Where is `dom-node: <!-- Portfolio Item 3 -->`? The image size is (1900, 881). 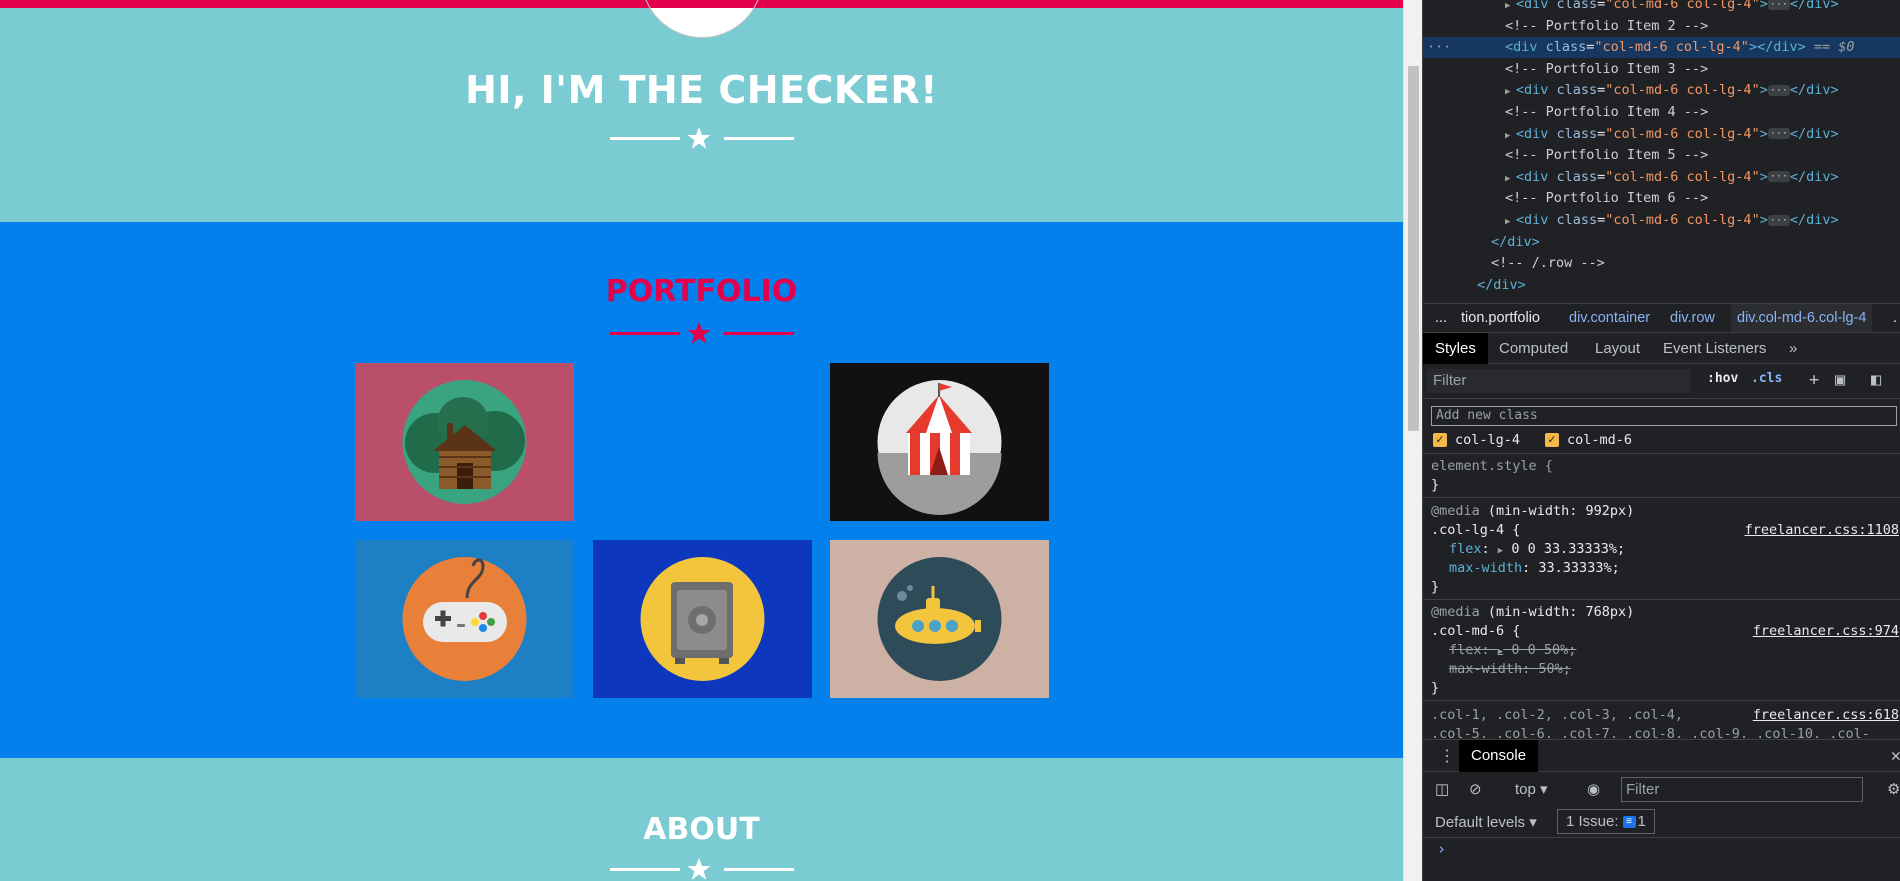 dom-node: <!-- Portfolio Item 3 --> is located at coordinates (1661, 69).